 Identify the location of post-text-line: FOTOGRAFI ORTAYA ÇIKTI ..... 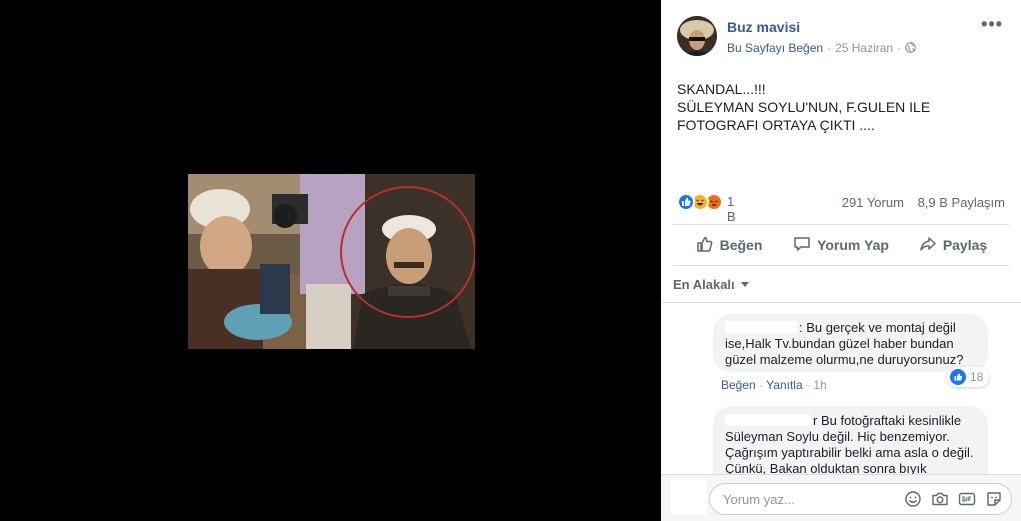
(776, 125).